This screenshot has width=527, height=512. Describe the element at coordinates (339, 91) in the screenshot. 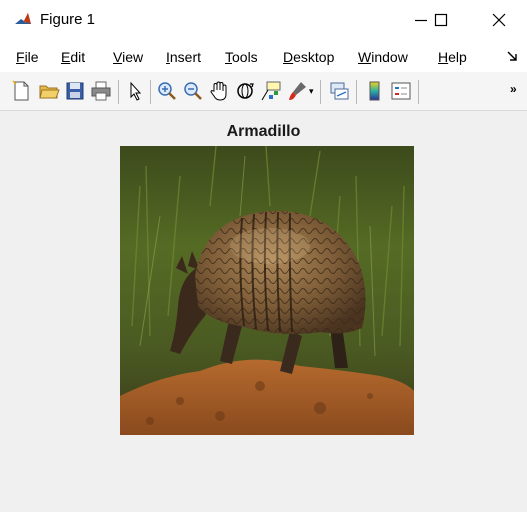

I see `link-plot-icon` at that location.